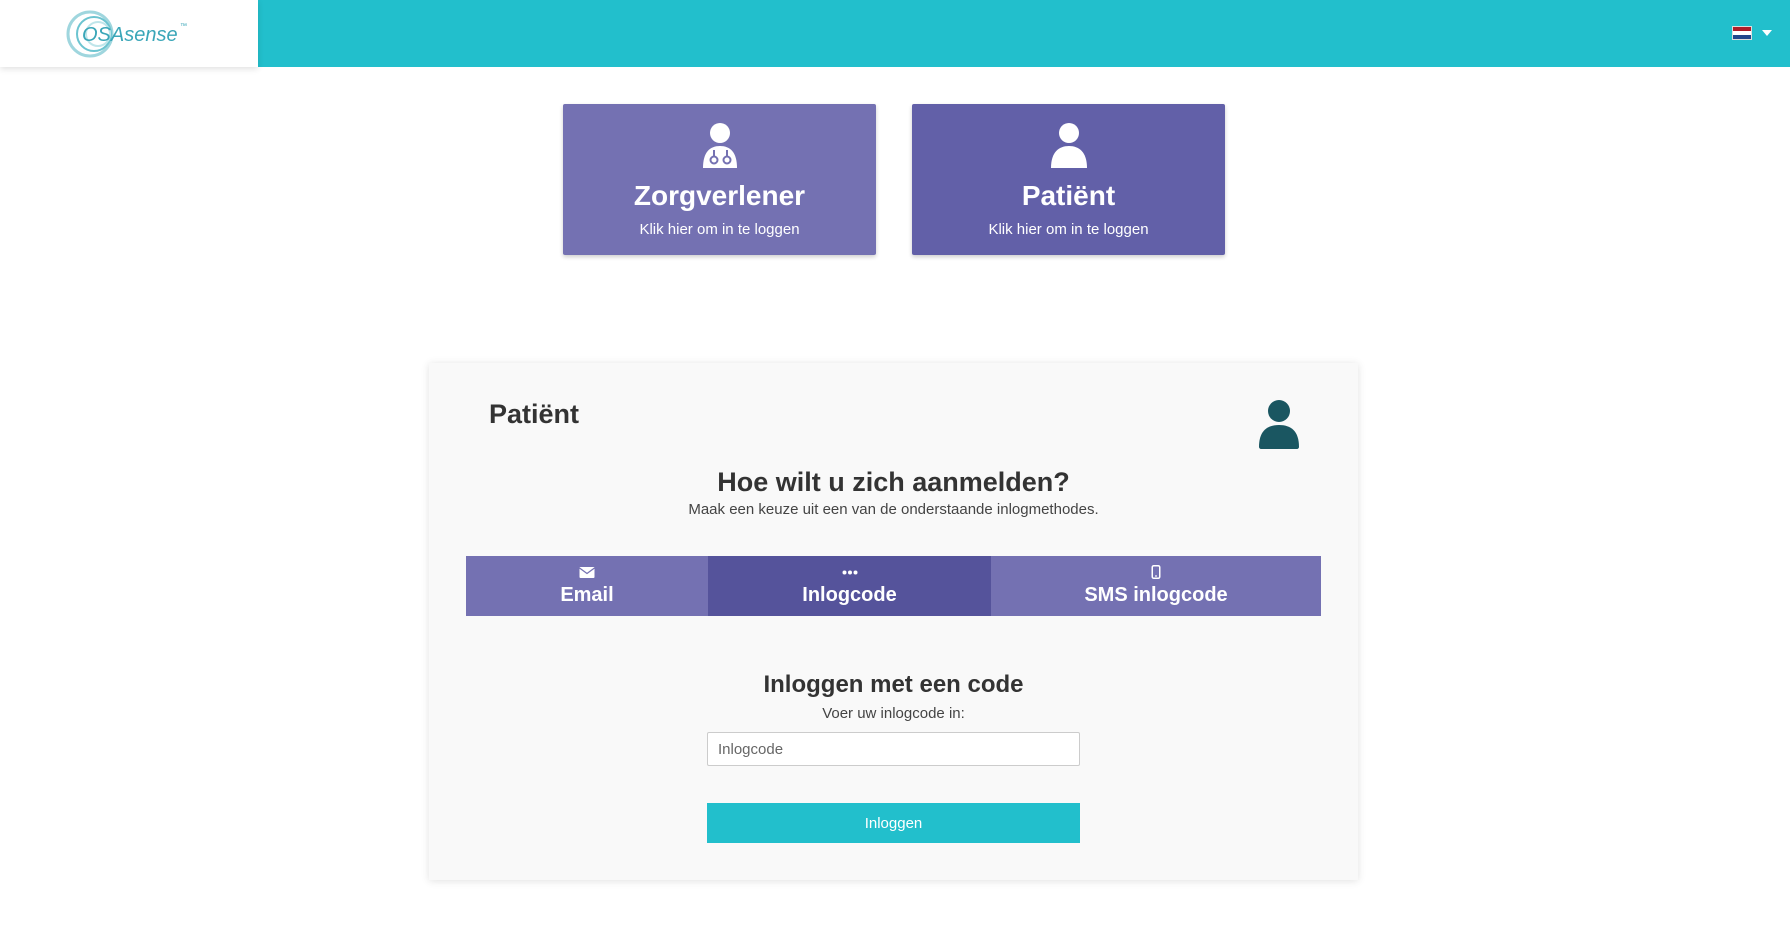 This screenshot has width=1790, height=943. Describe the element at coordinates (893, 749) in the screenshot. I see `login-code-input` at that location.